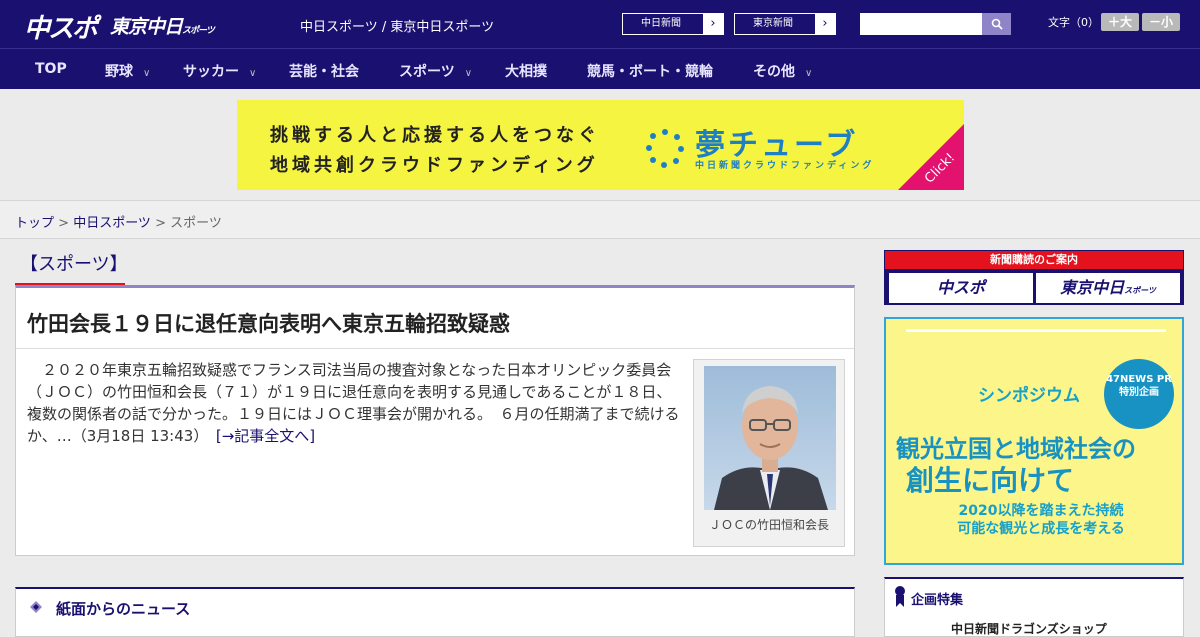  What do you see at coordinates (211, 72) in the screenshot?
I see `nav-label: サッカー` at bounding box center [211, 72].